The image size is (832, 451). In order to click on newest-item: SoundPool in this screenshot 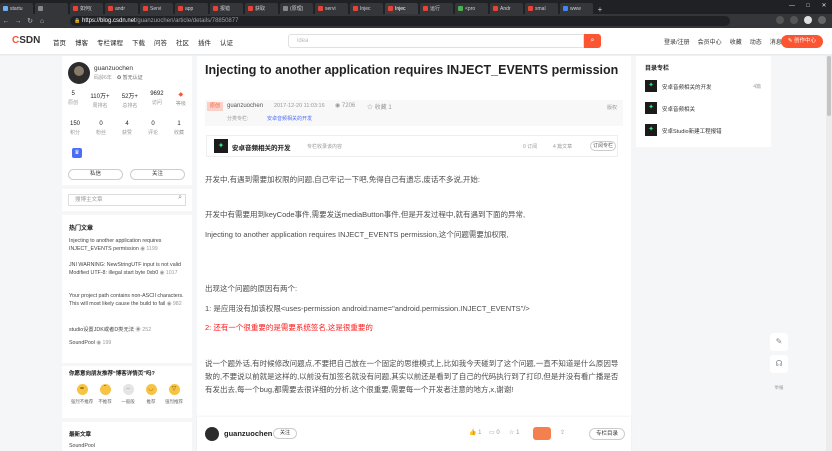, I will do `click(82, 446)`.